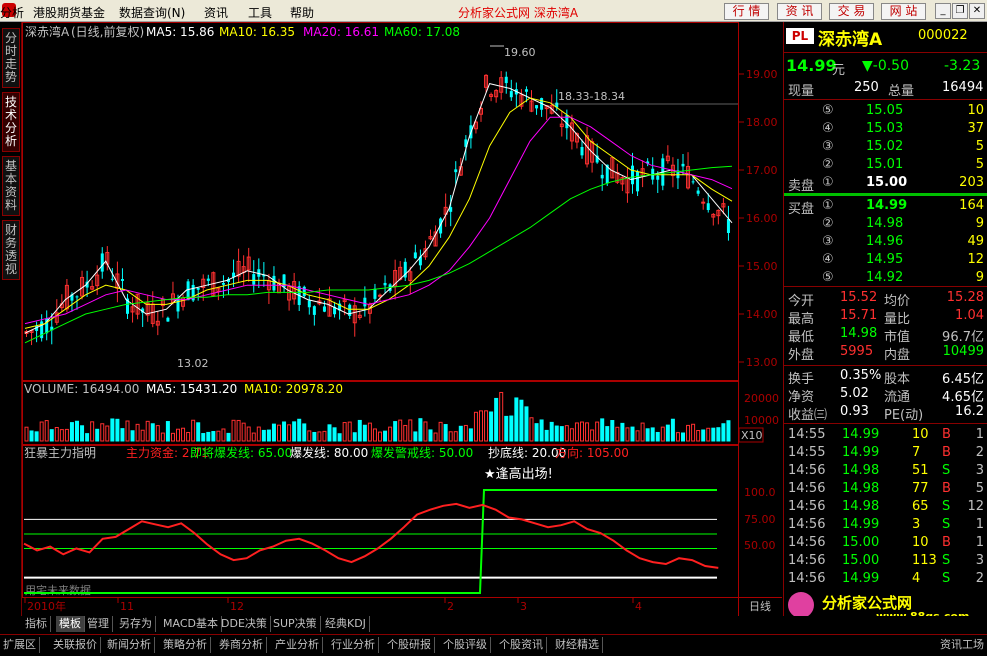 The width and height of the screenshot is (987, 656). I want to click on indicator-tab: DDE决策, so click(244, 624).